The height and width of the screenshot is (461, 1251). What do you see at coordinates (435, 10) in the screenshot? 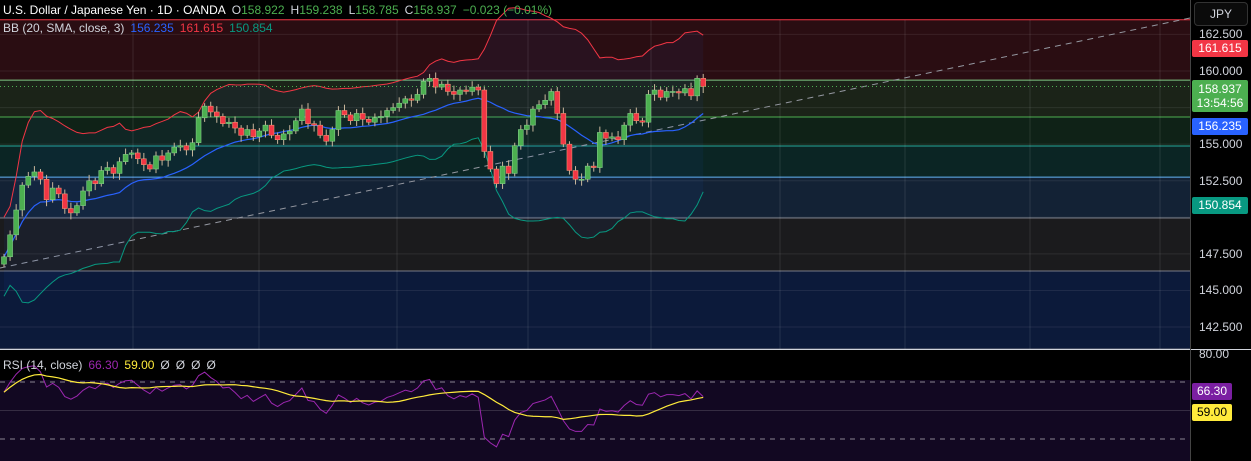
I see `close-value: 158.937` at bounding box center [435, 10].